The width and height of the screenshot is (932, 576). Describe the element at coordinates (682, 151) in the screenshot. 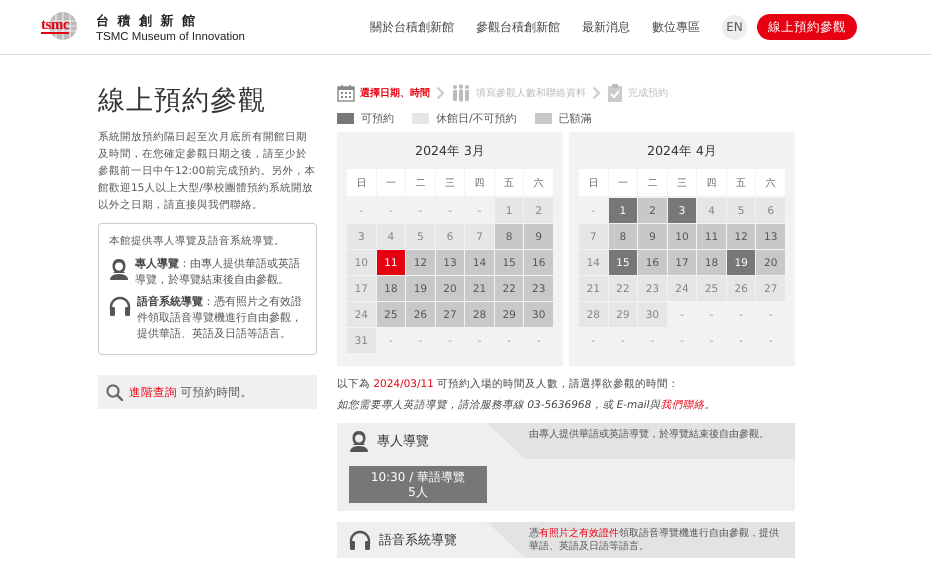

I see `month-title: 2024年 4月` at that location.